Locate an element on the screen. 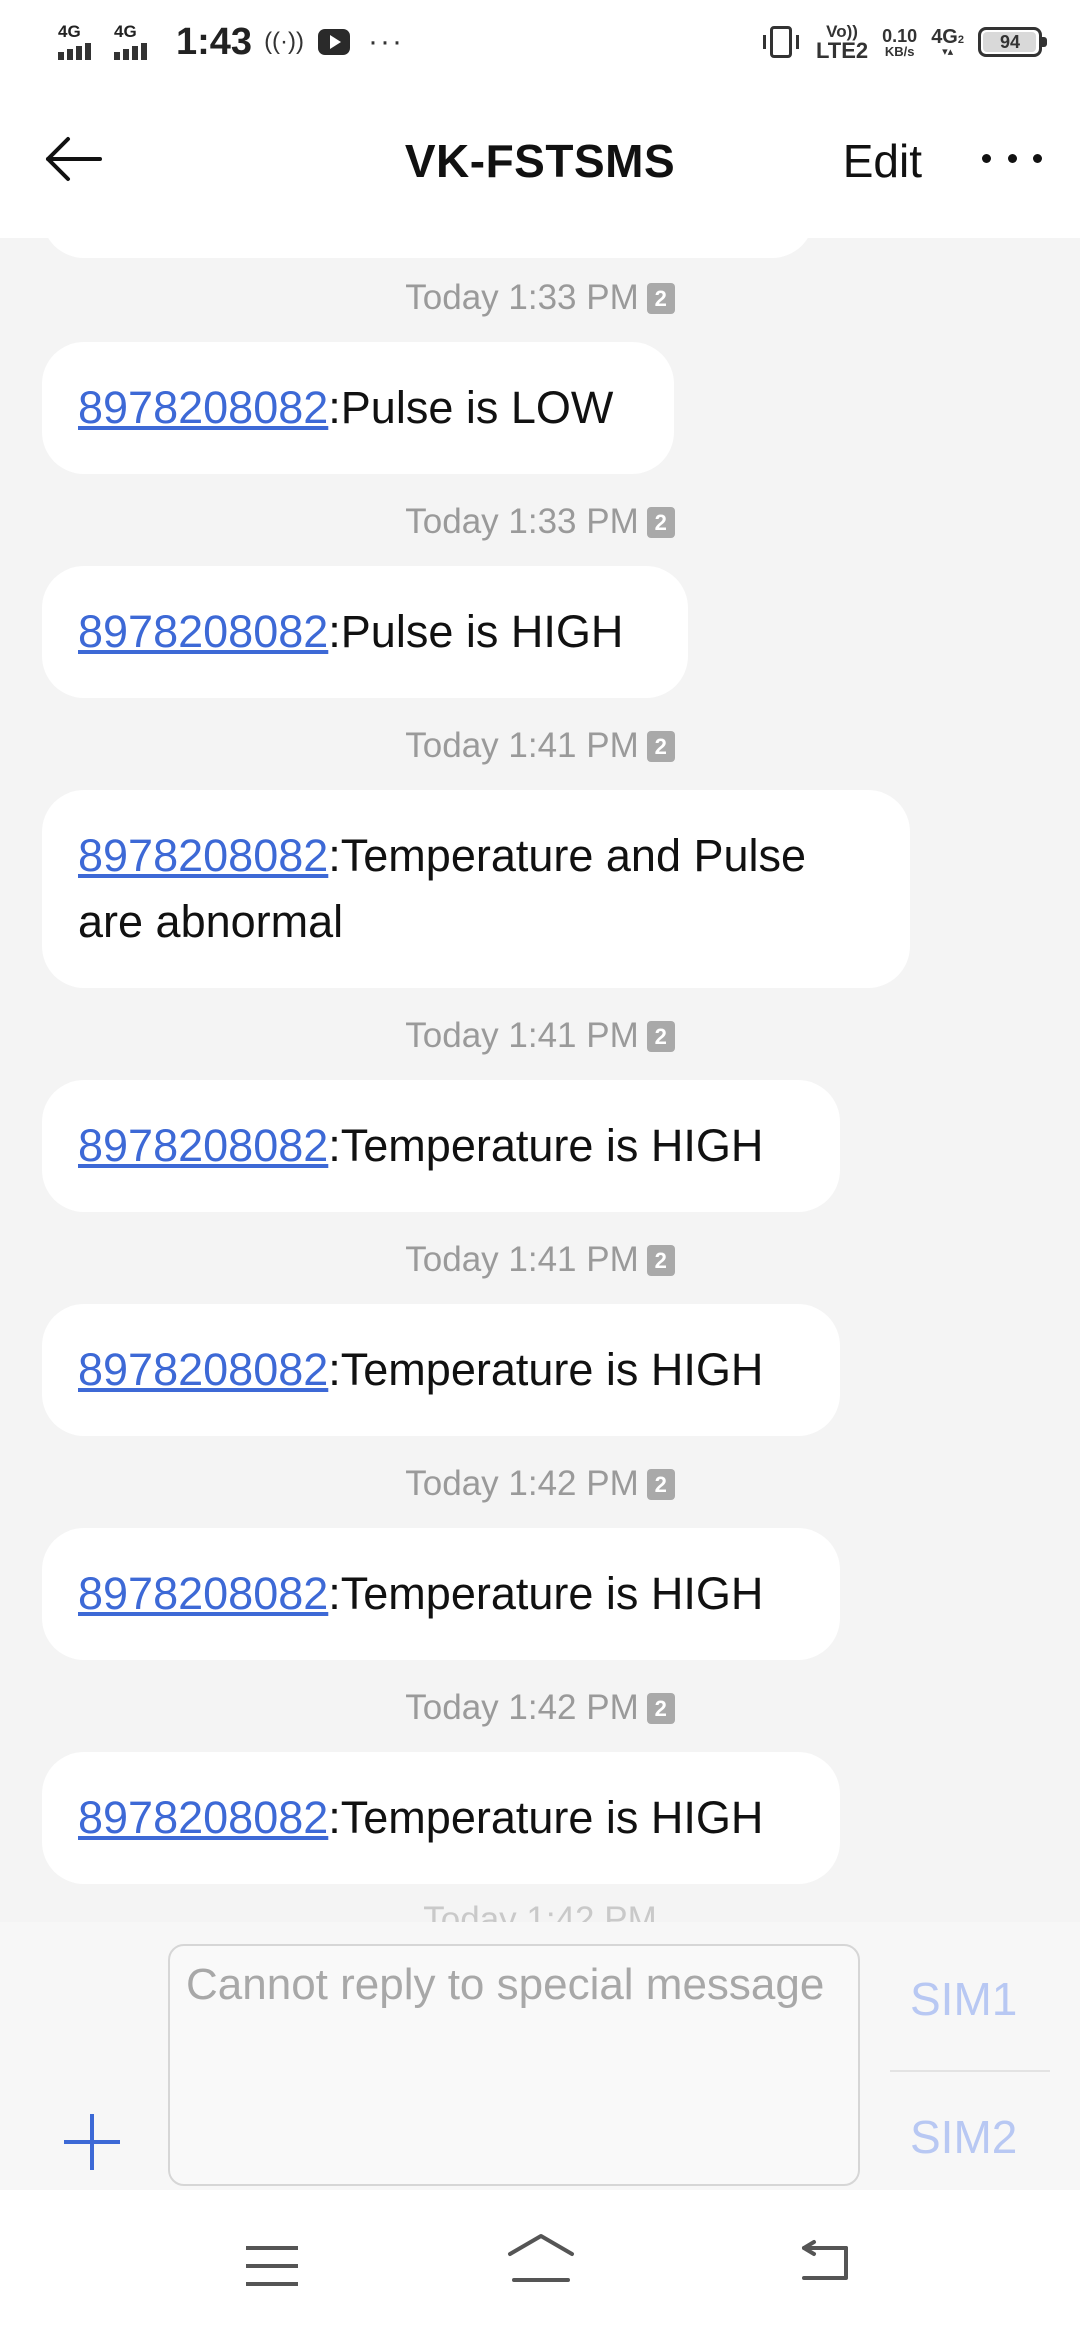 The width and height of the screenshot is (1080, 2340). message-bubble: 8978208082:Pulse is HIGH is located at coordinates (365, 632).